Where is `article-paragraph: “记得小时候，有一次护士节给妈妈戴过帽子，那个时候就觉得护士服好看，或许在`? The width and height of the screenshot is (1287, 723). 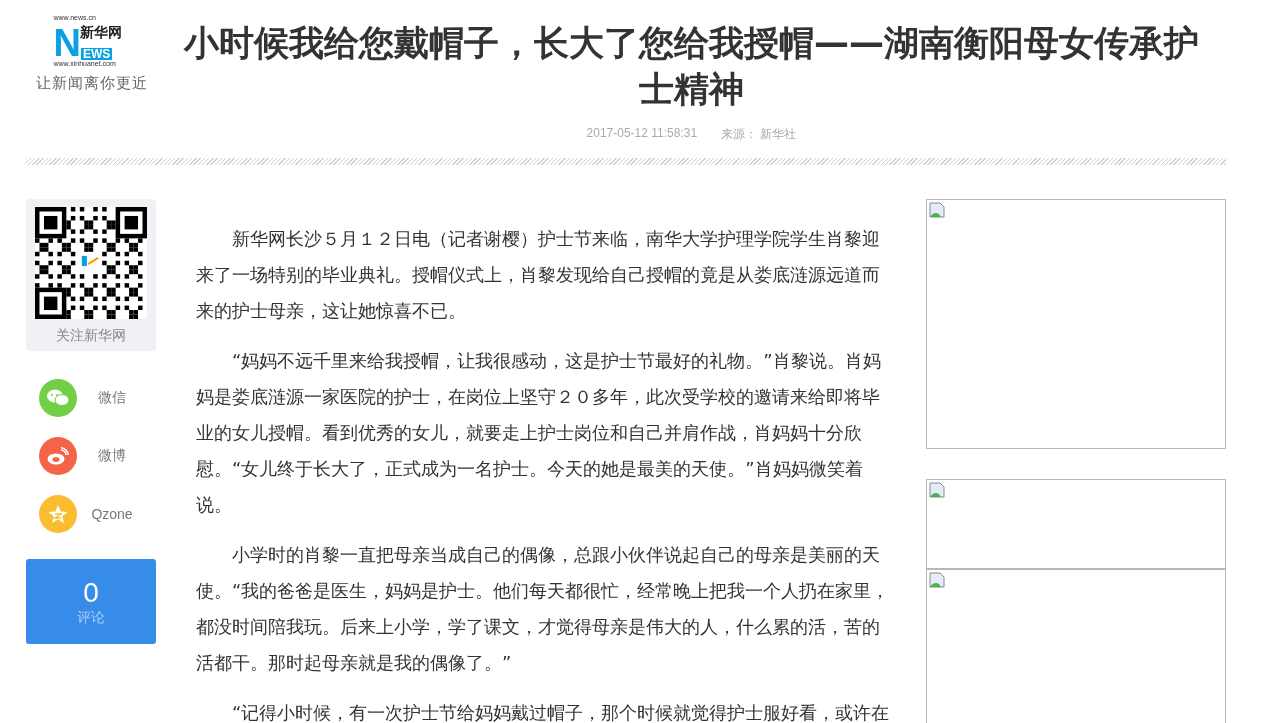
article-paragraph: “记得小时候，有一次护士节给妈妈戴过帽子，那个时候就觉得护士服好看，或许在 is located at coordinates (561, 712).